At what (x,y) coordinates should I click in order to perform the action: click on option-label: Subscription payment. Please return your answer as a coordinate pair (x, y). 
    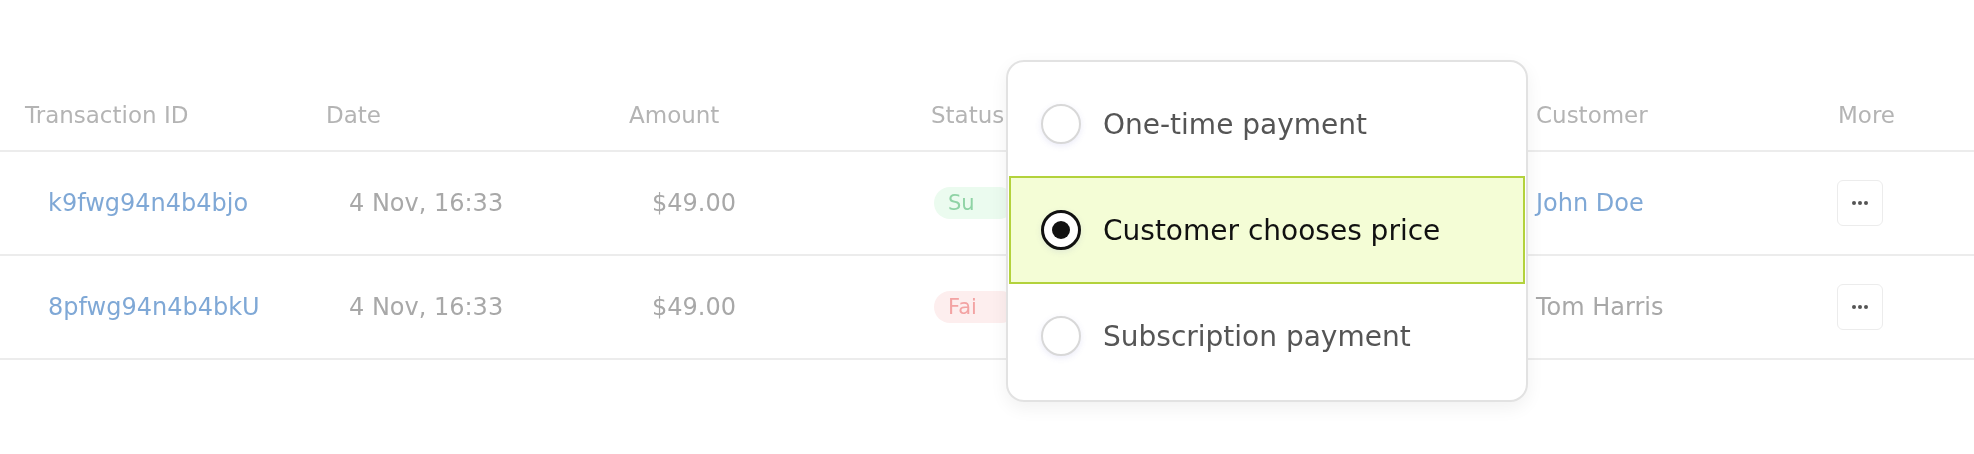
    Looking at the image, I should click on (1257, 336).